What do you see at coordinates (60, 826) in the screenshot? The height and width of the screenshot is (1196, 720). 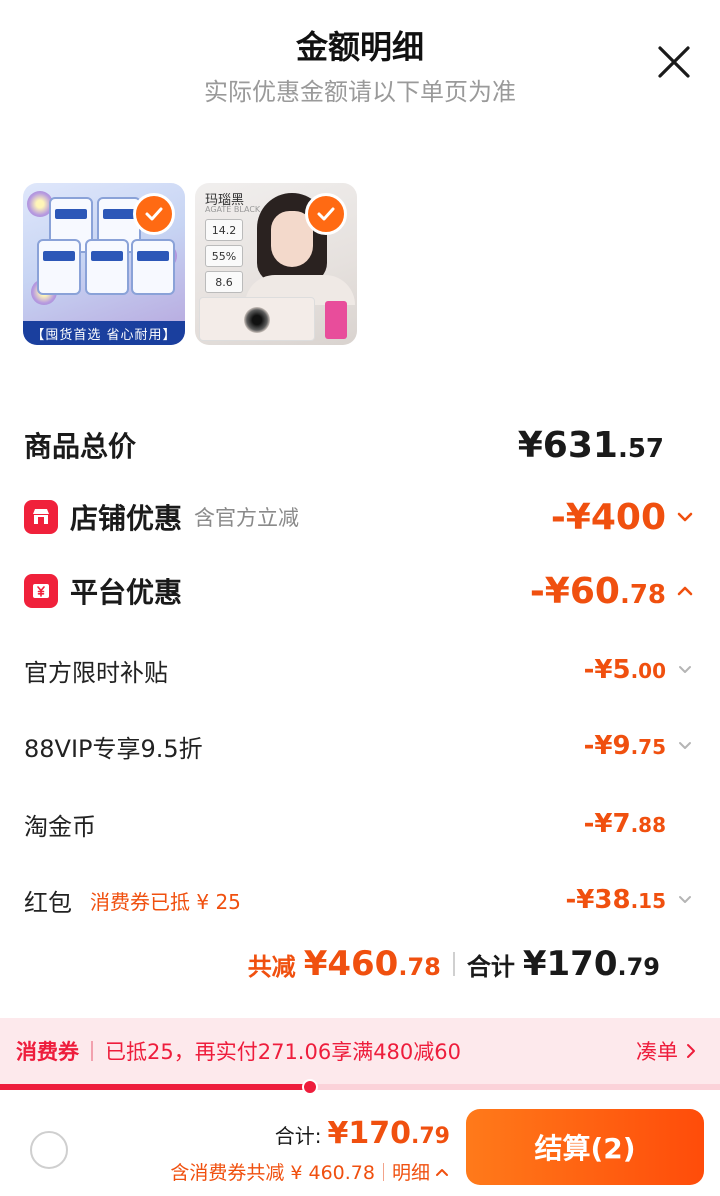 I see `discount-item-label: 淘金币` at bounding box center [60, 826].